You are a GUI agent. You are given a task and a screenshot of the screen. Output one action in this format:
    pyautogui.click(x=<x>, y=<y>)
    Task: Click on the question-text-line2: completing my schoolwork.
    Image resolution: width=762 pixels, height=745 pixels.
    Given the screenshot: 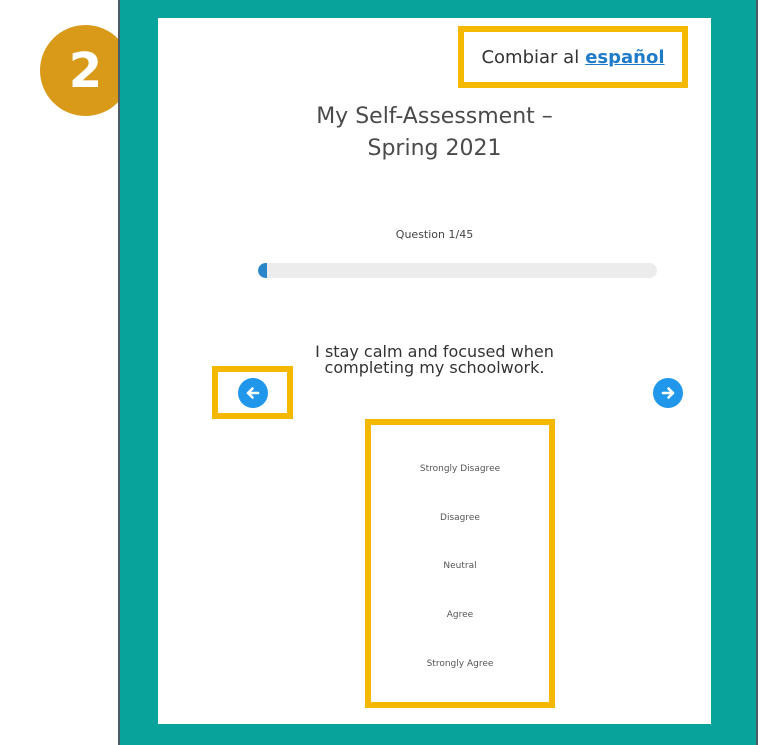 What is the action you would take?
    pyautogui.click(x=434, y=367)
    